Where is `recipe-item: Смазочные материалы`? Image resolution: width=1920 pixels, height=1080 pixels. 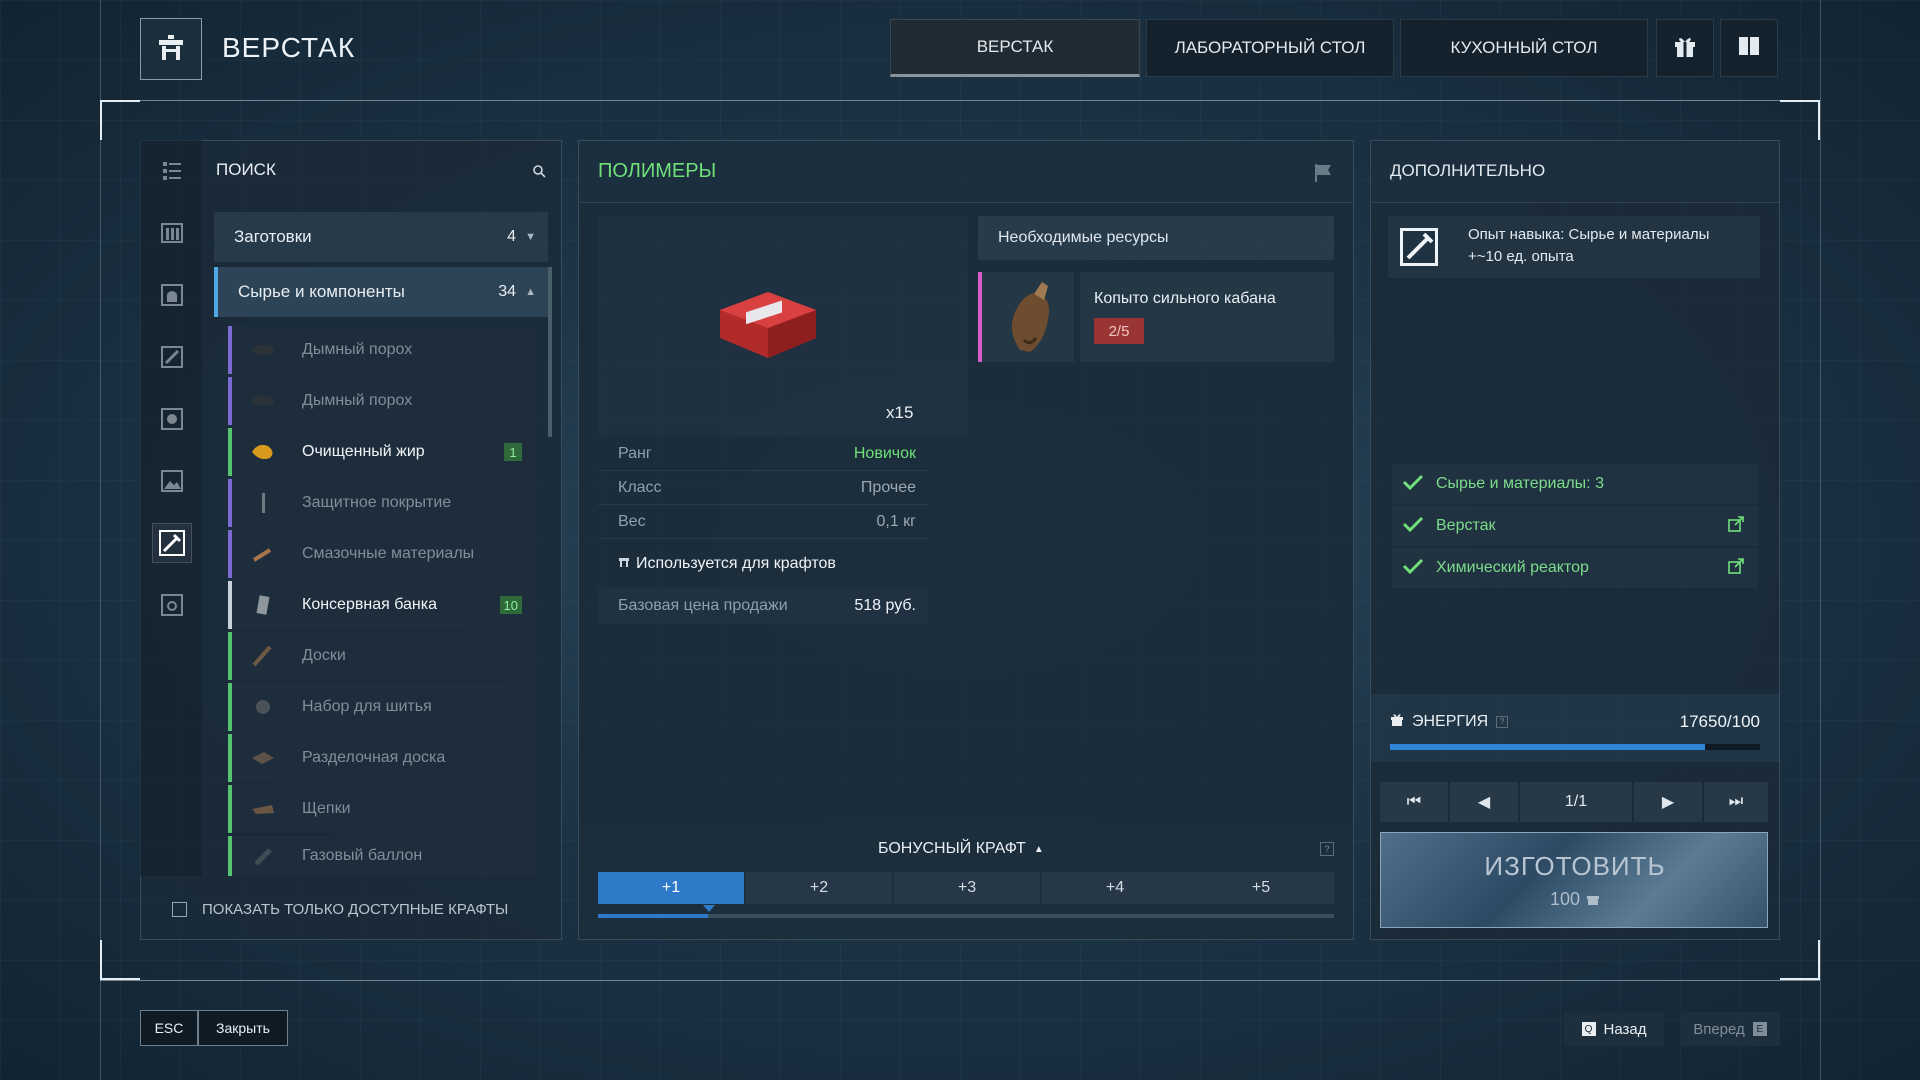
recipe-item: Смазочные материалы is located at coordinates (382, 554).